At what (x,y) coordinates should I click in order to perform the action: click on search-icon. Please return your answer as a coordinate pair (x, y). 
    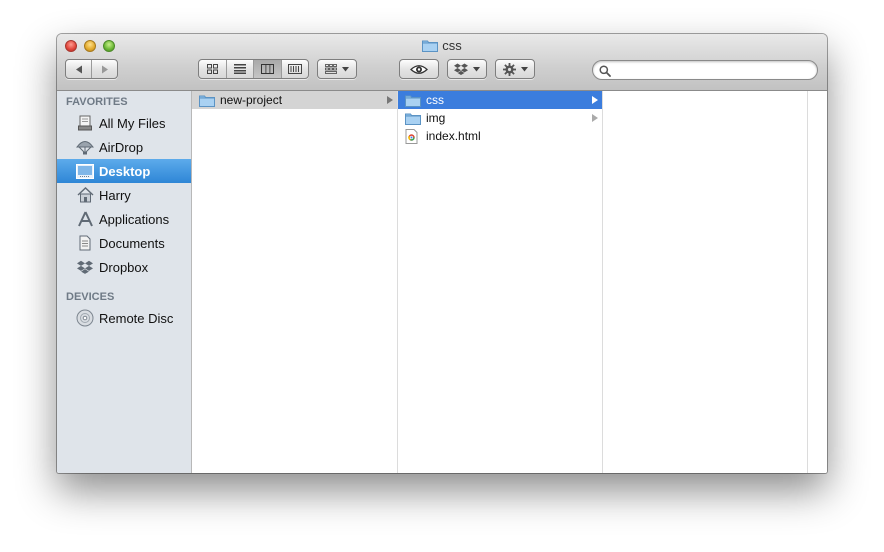
    Looking at the image, I should click on (605, 71).